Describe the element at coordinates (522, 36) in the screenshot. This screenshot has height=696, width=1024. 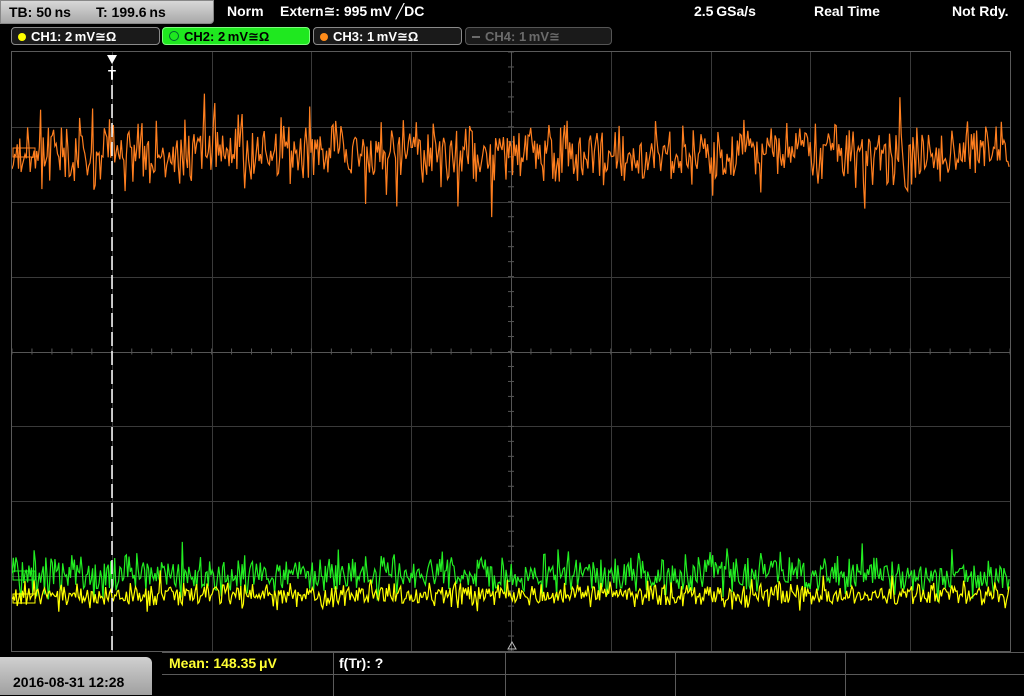
I see `ch4-label: CH4: 1 mV≅` at that location.